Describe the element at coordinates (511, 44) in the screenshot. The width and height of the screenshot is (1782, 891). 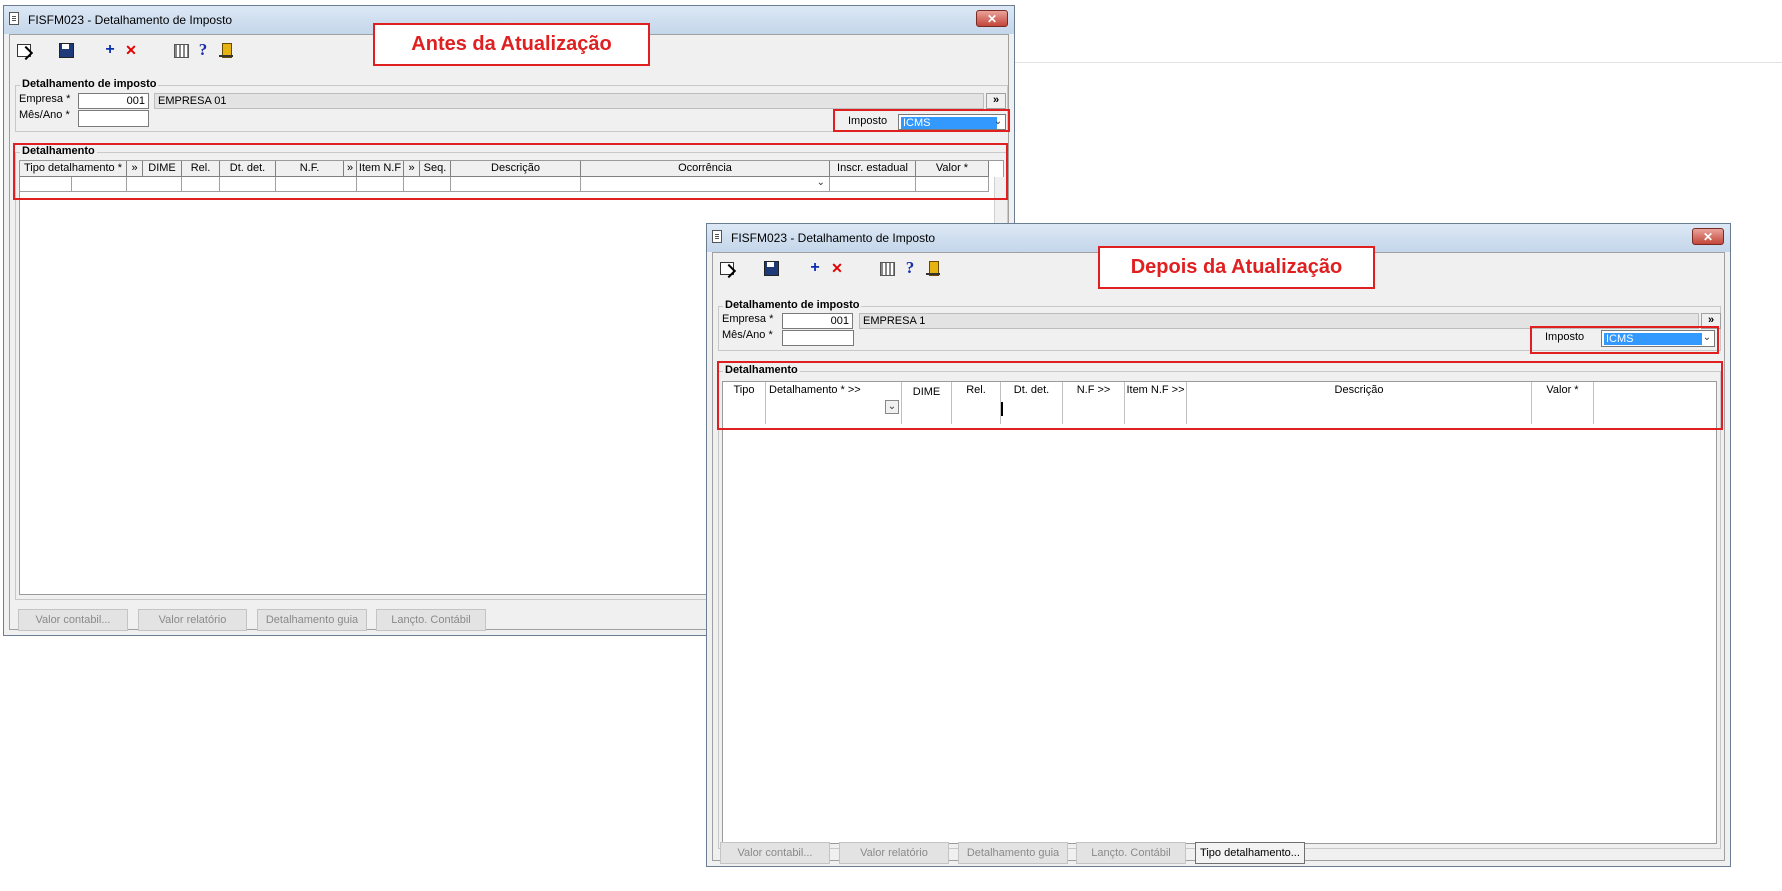
I see `before-annotation: Antes da Atualização` at that location.